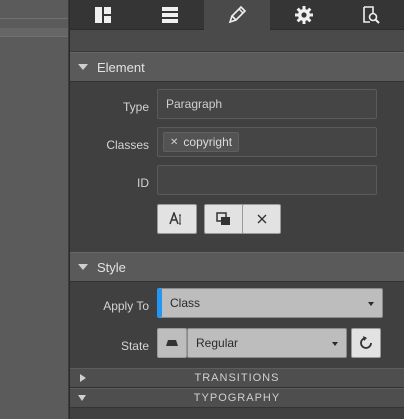 Image resolution: width=404 pixels, height=419 pixels. I want to click on id-input, so click(267, 180).